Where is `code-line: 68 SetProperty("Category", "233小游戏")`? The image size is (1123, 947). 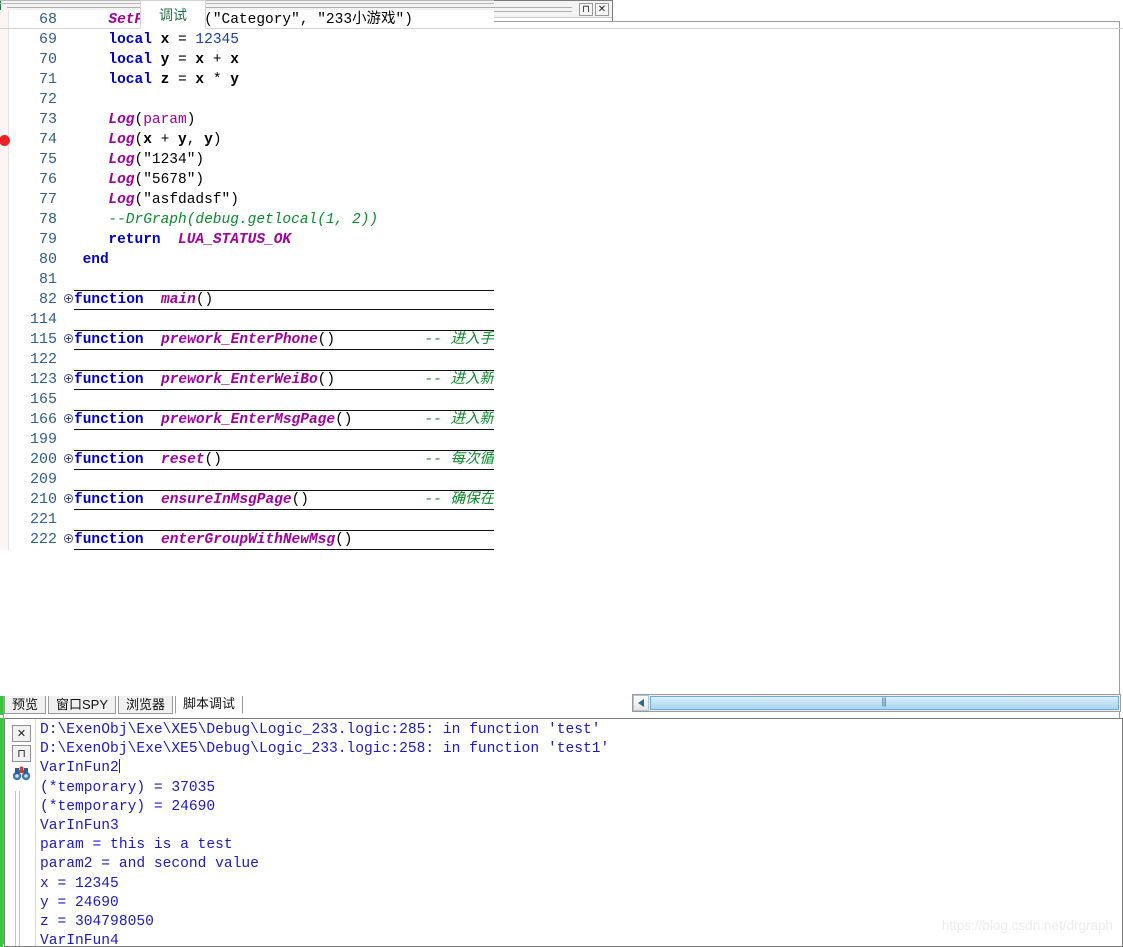 code-line: 68 SetProperty("Category", "233小游戏") is located at coordinates (247, 20).